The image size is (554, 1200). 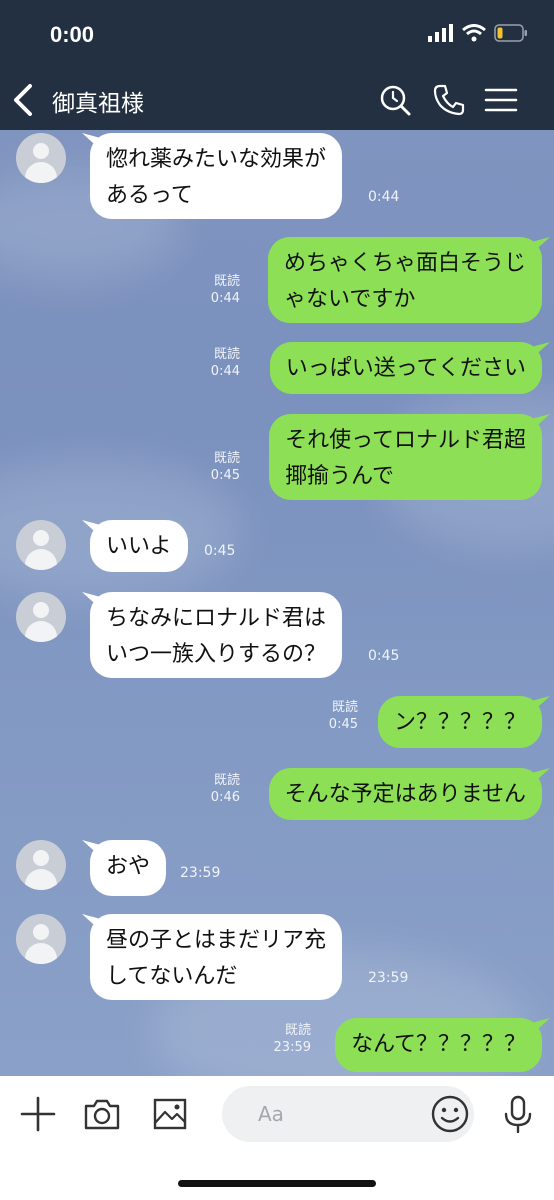 I want to click on plus-icon, so click(x=38, y=1114).